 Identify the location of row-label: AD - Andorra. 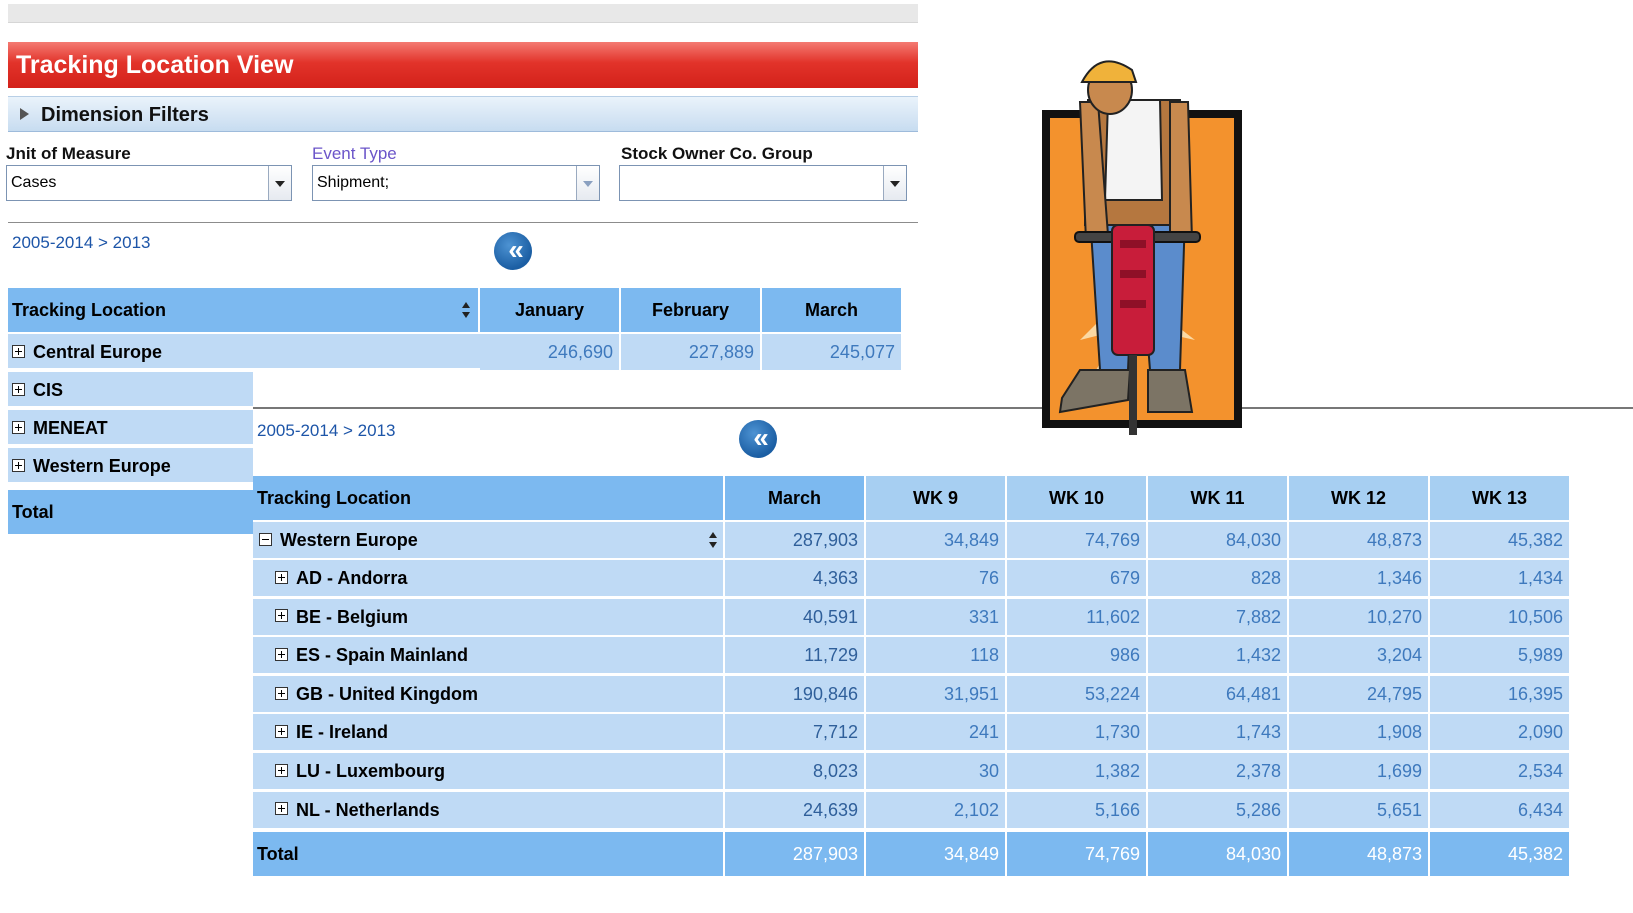
(352, 578).